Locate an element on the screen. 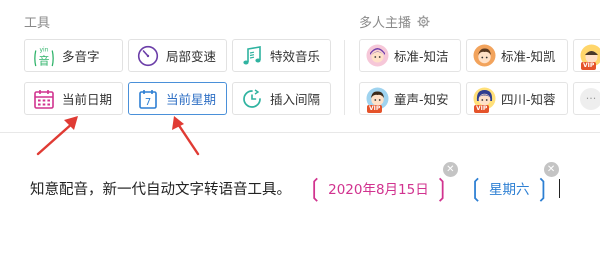  local-speed-button: 局部变速 is located at coordinates (177, 55).